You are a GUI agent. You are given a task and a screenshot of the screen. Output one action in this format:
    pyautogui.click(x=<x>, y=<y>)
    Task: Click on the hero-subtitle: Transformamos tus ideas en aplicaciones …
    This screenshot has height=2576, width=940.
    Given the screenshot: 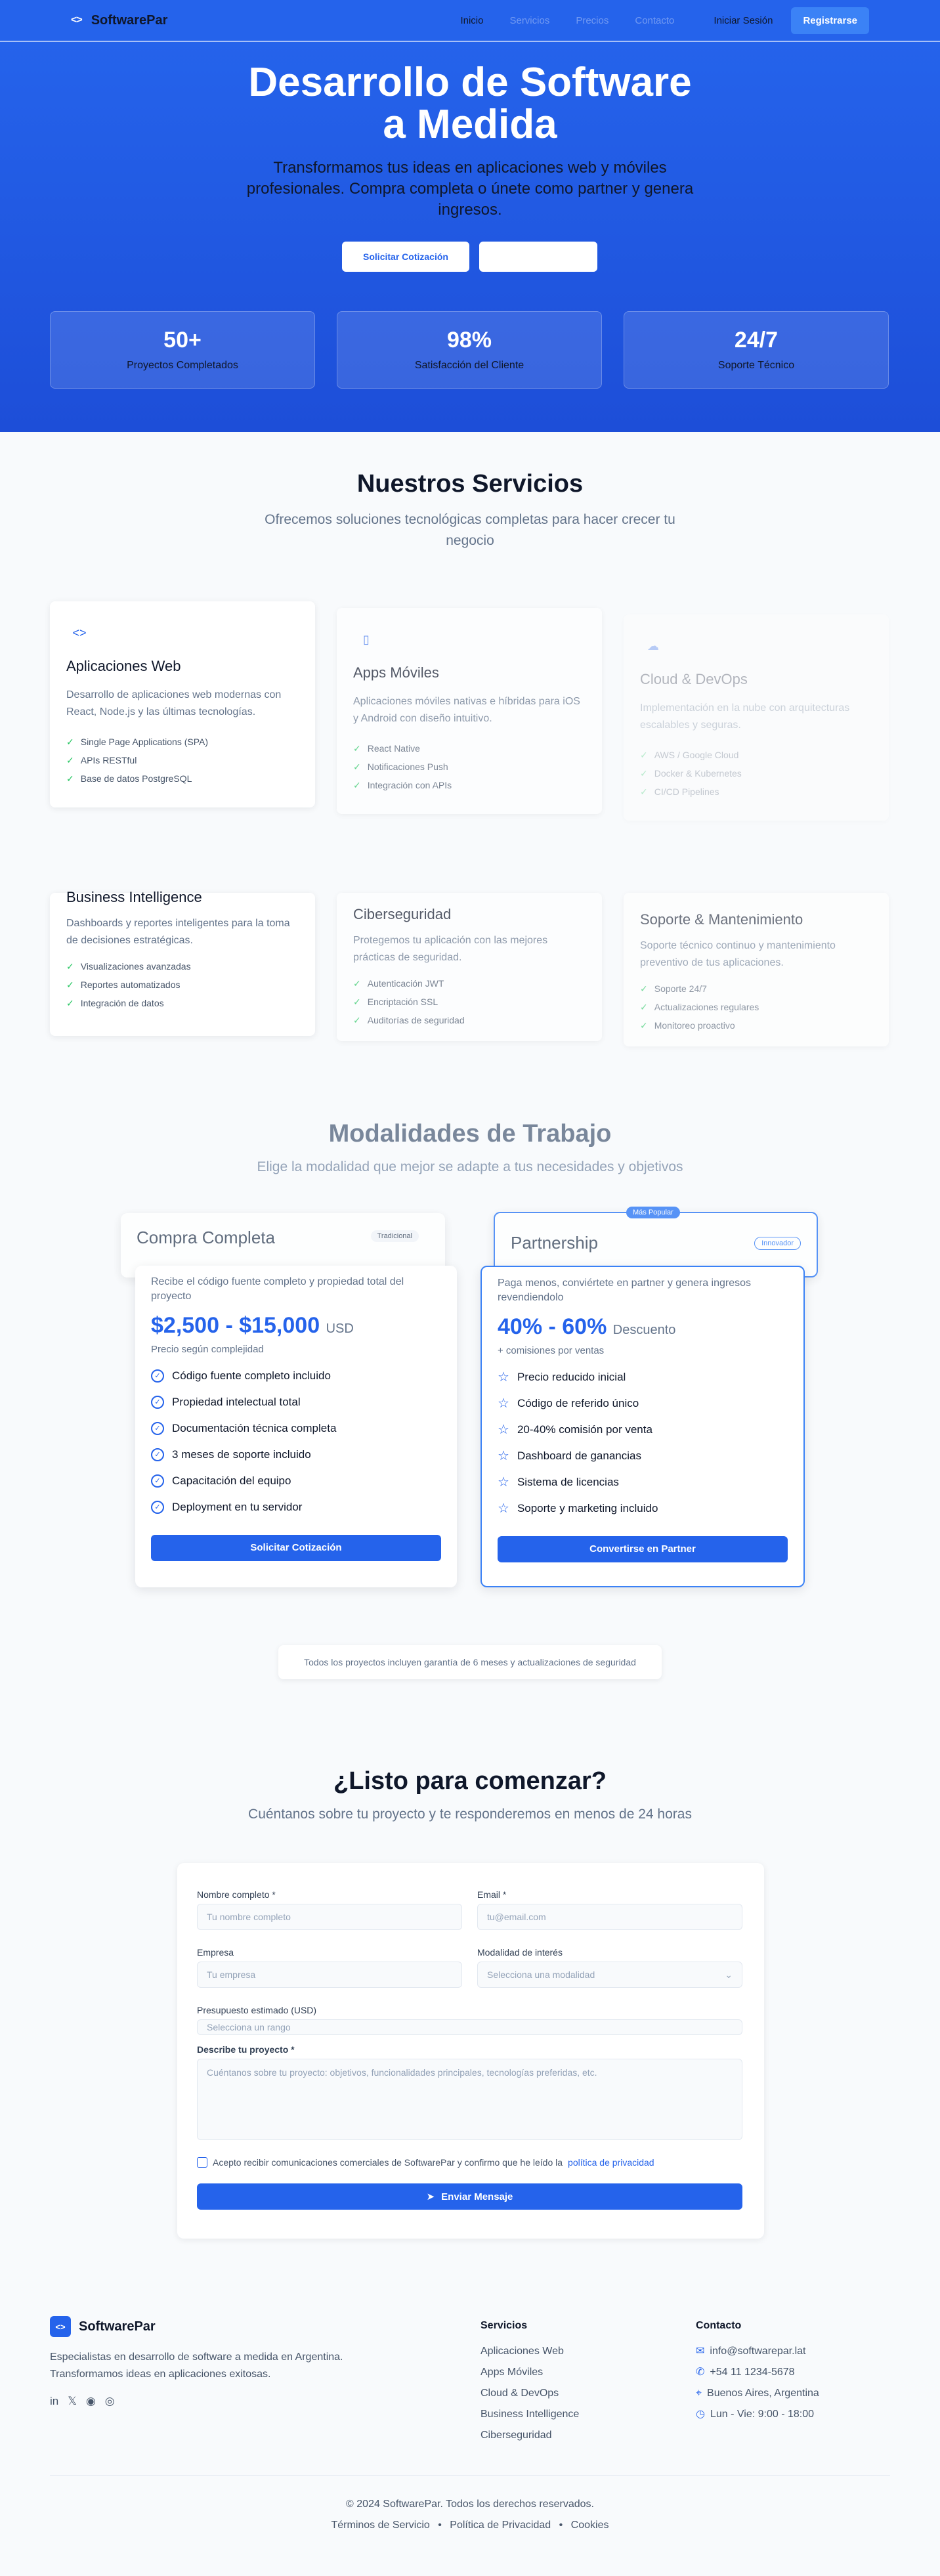 What is the action you would take?
    pyautogui.click(x=470, y=189)
    